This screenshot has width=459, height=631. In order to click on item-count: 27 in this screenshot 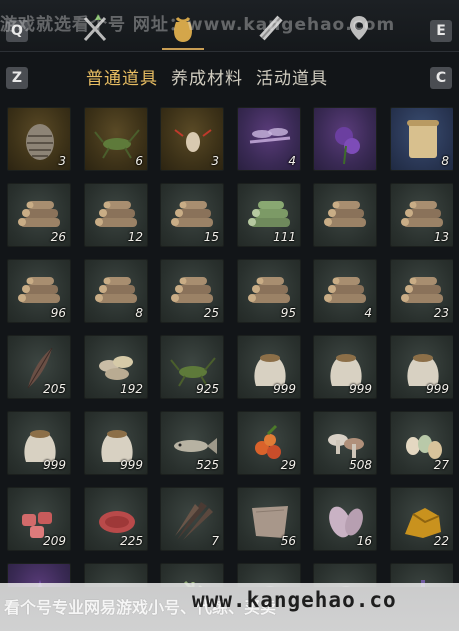, I will do `click(441, 465)`.